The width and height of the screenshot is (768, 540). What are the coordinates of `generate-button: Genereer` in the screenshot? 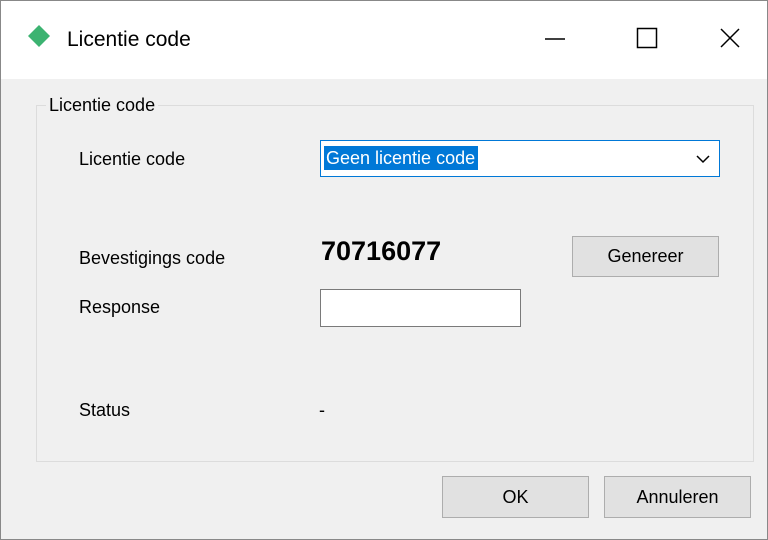 It's located at (645, 256).